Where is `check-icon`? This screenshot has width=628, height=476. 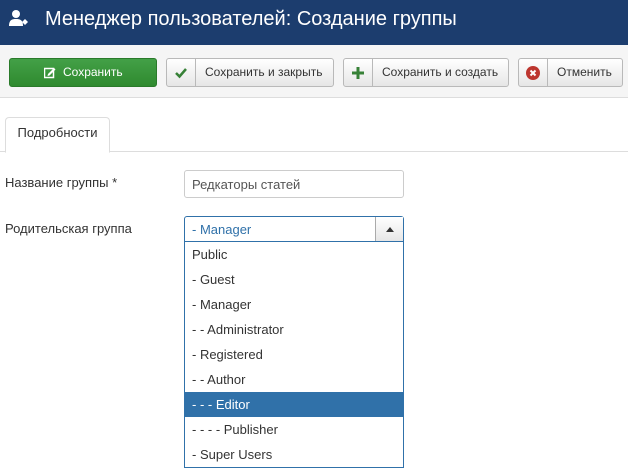 check-icon is located at coordinates (181, 72).